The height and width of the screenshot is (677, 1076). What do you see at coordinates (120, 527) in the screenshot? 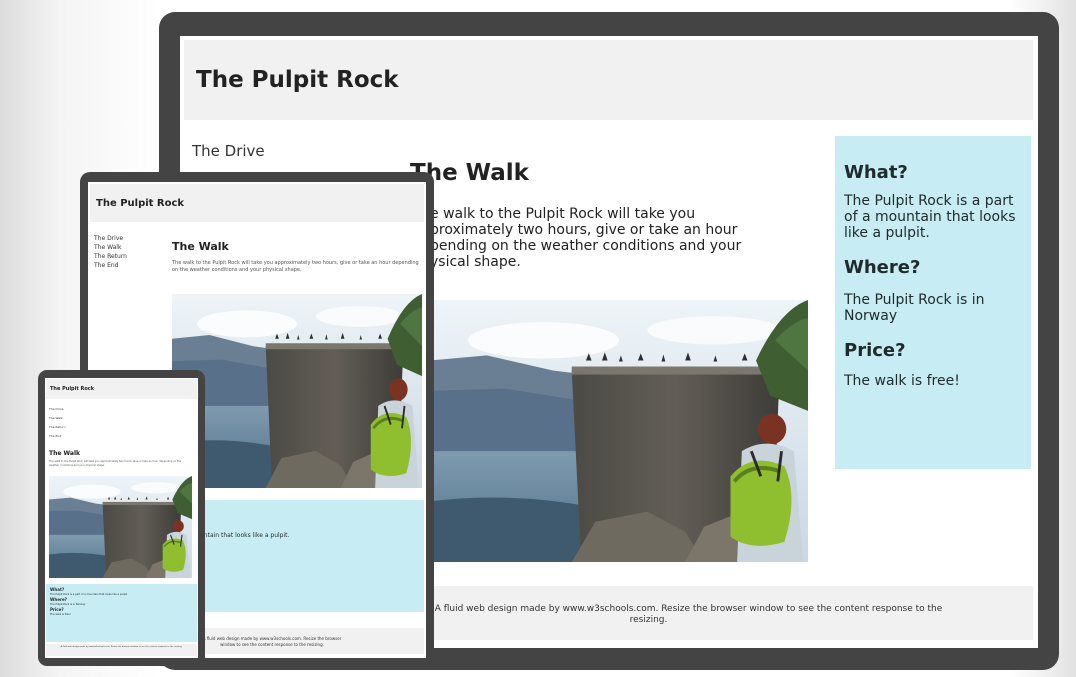
I see `phone-pulpit-rock-photo` at bounding box center [120, 527].